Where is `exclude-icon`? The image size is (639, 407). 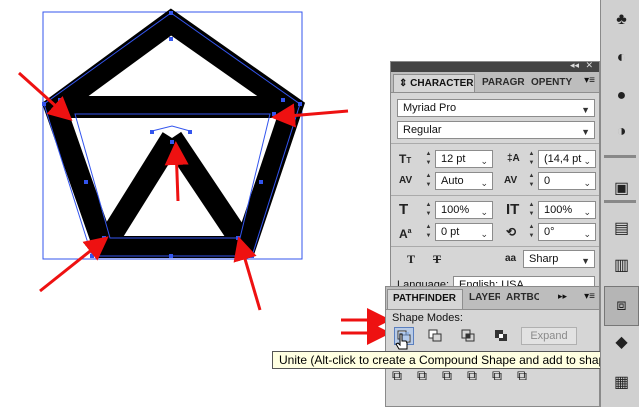 exclude-icon is located at coordinates (501, 335).